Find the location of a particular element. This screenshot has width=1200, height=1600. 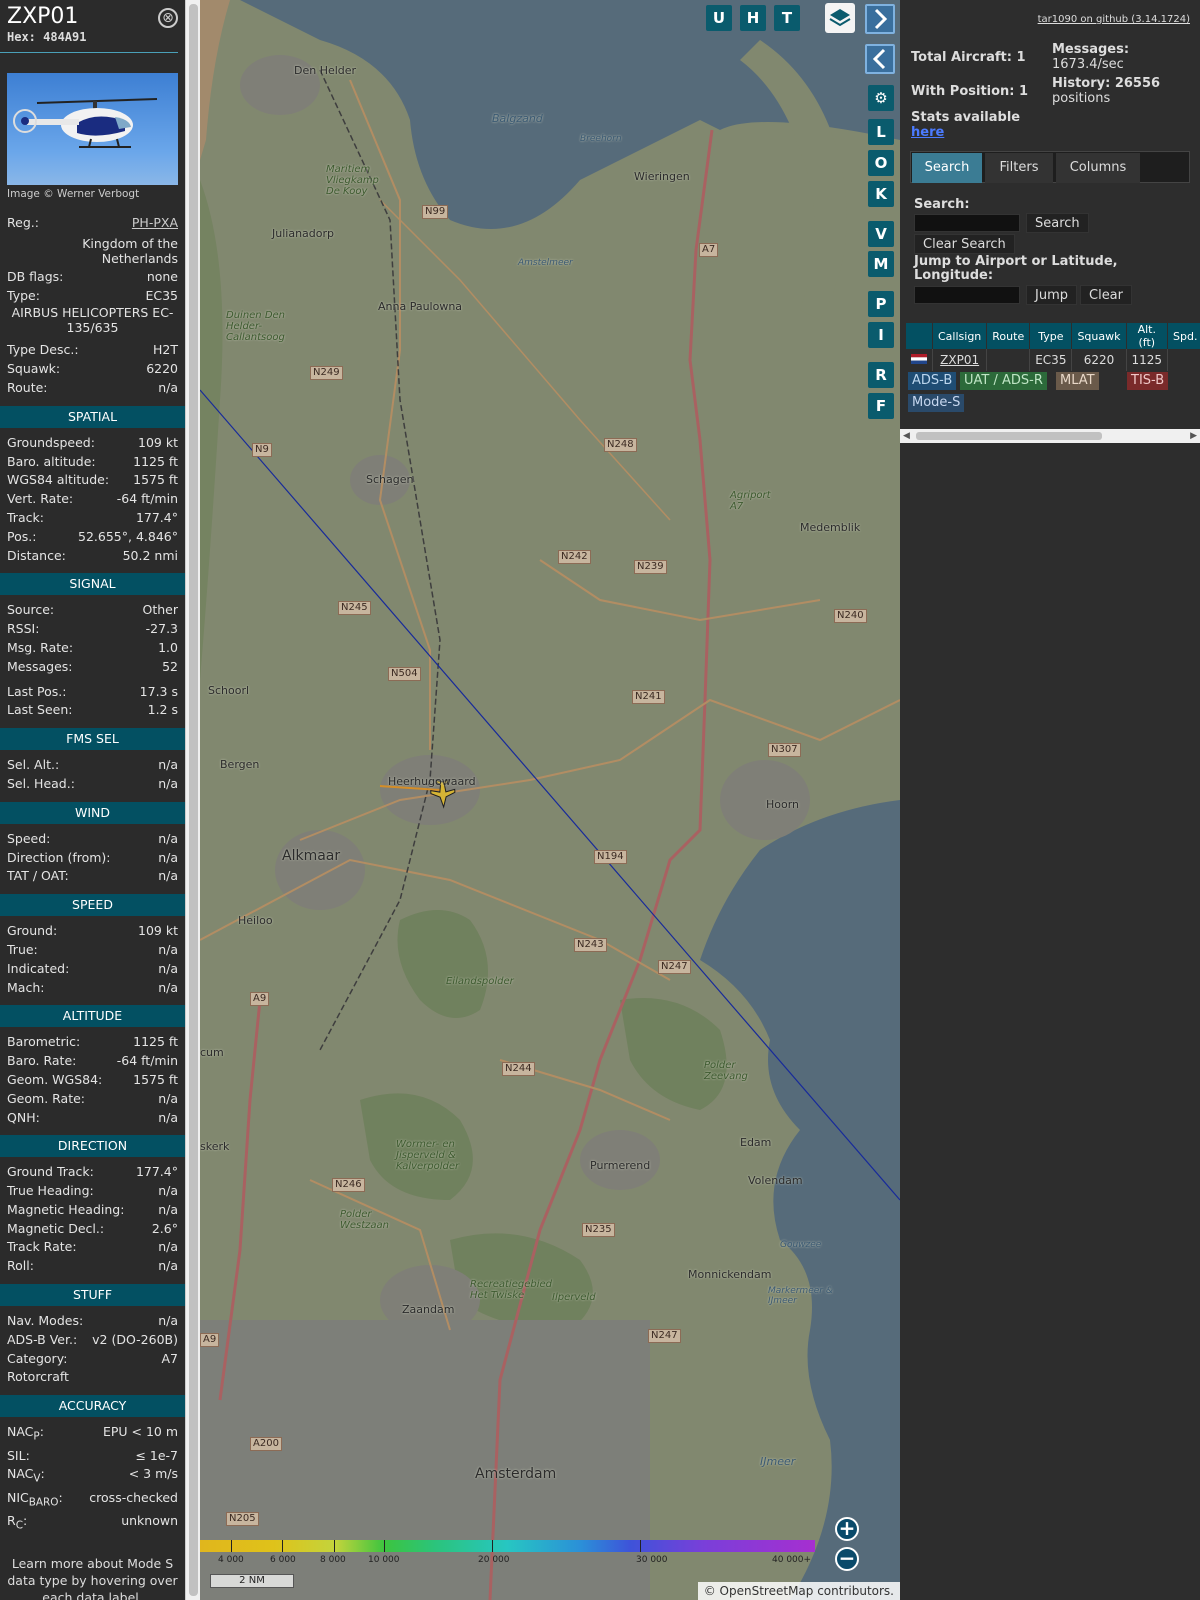

info-value: 52 is located at coordinates (170, 666).